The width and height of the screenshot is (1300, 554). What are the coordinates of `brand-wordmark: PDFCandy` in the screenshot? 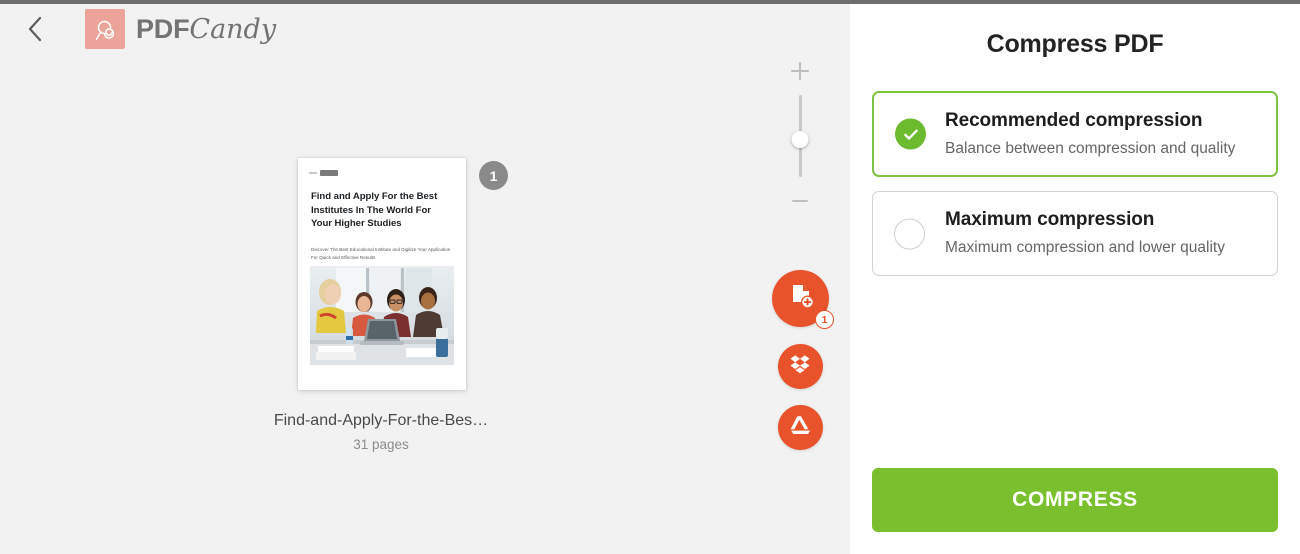 It's located at (206, 29).